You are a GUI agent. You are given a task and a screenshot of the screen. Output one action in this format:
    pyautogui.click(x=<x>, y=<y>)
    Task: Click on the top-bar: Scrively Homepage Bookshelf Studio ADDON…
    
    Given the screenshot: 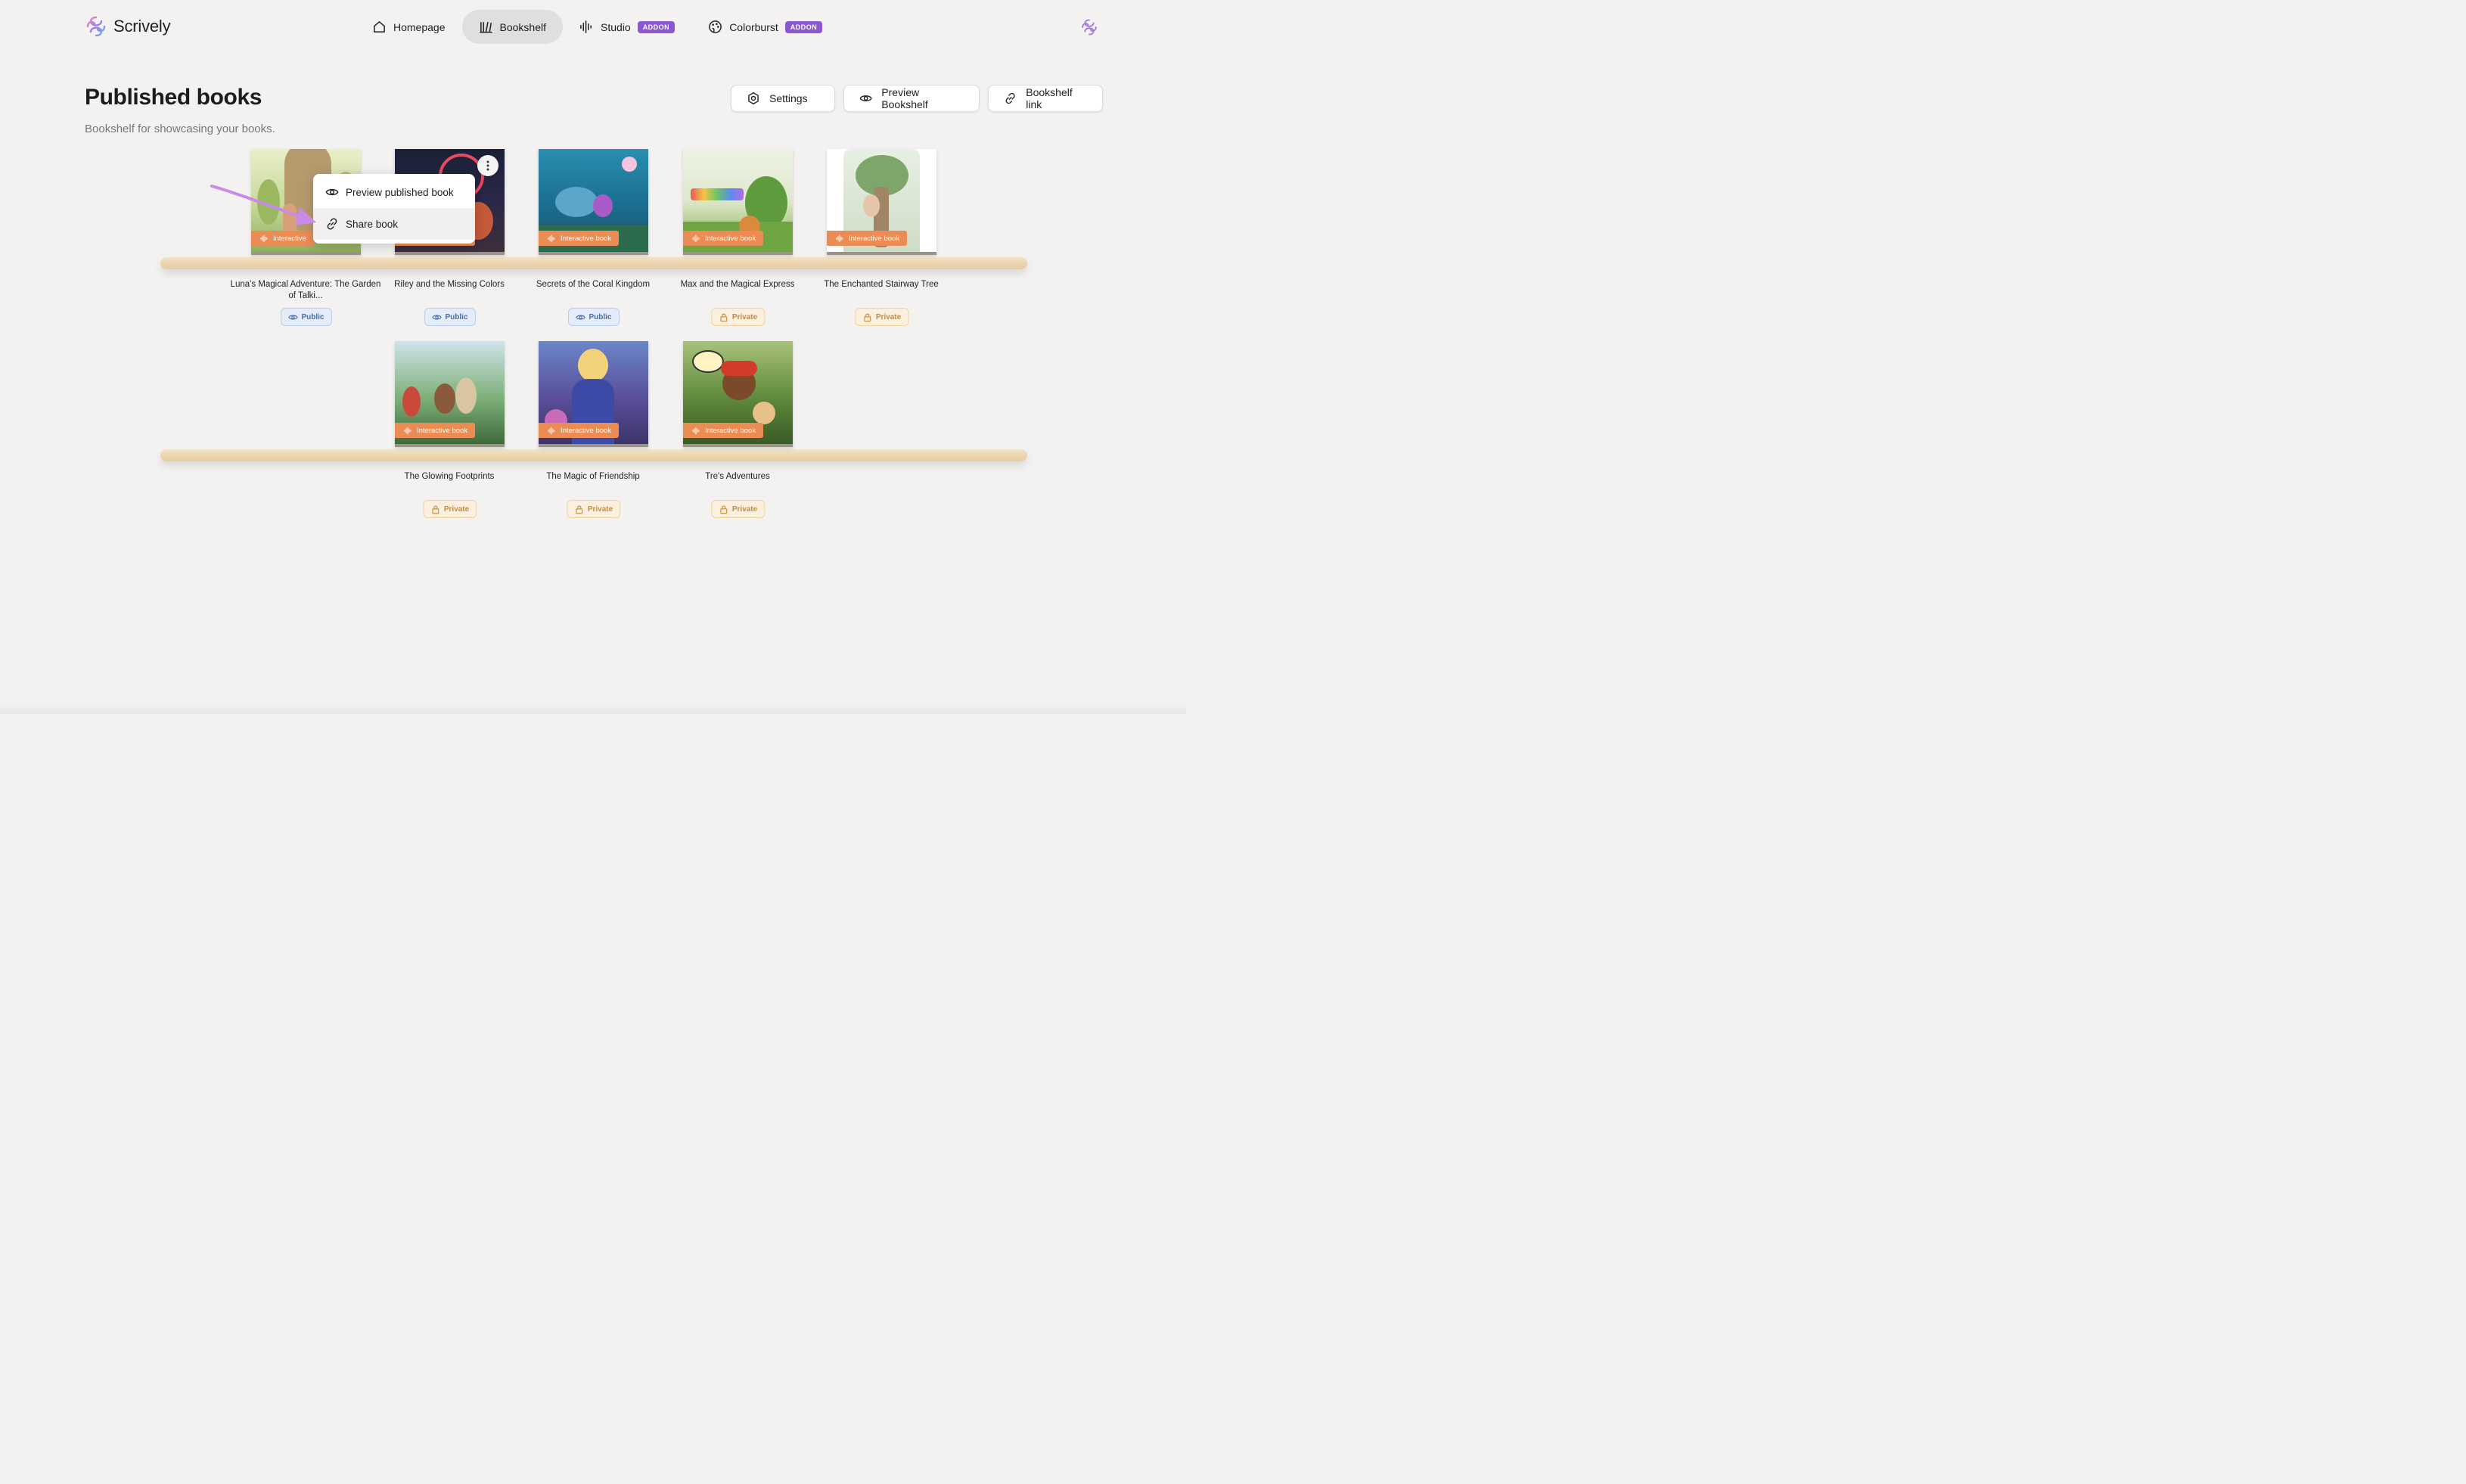 What is the action you would take?
    pyautogui.click(x=593, y=27)
    